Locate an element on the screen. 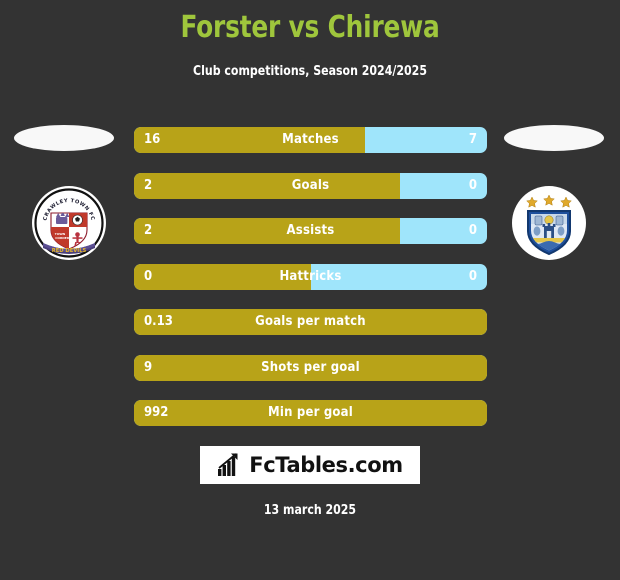  page-subtitle: Club competitions, Season 2024/2025 is located at coordinates (310, 71).